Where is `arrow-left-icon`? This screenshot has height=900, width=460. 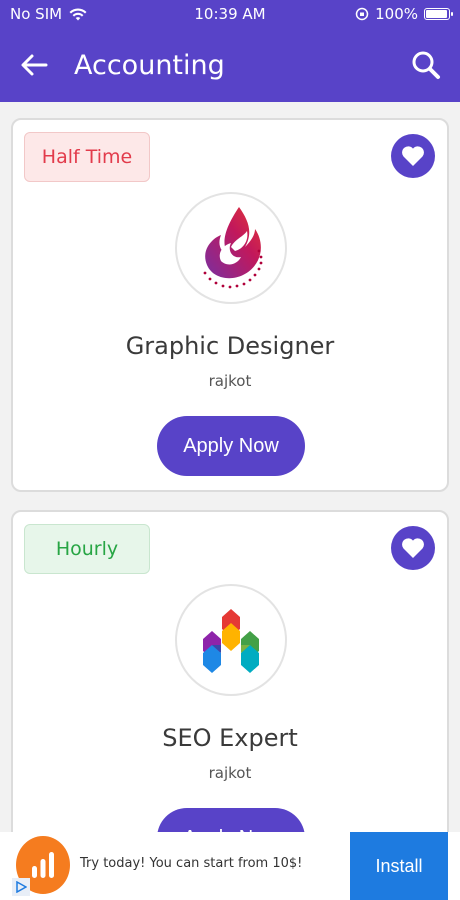
arrow-left-icon is located at coordinates (34, 65).